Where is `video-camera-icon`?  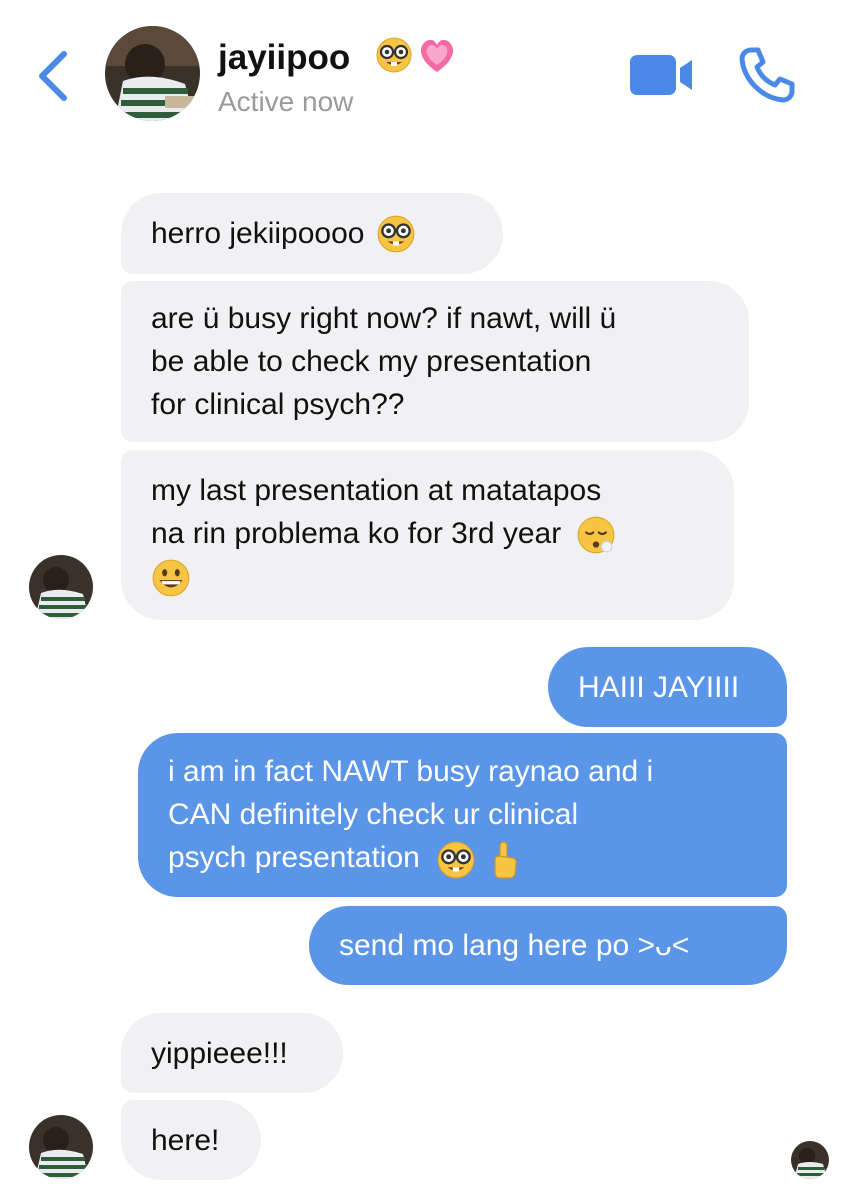
video-camera-icon is located at coordinates (661, 75).